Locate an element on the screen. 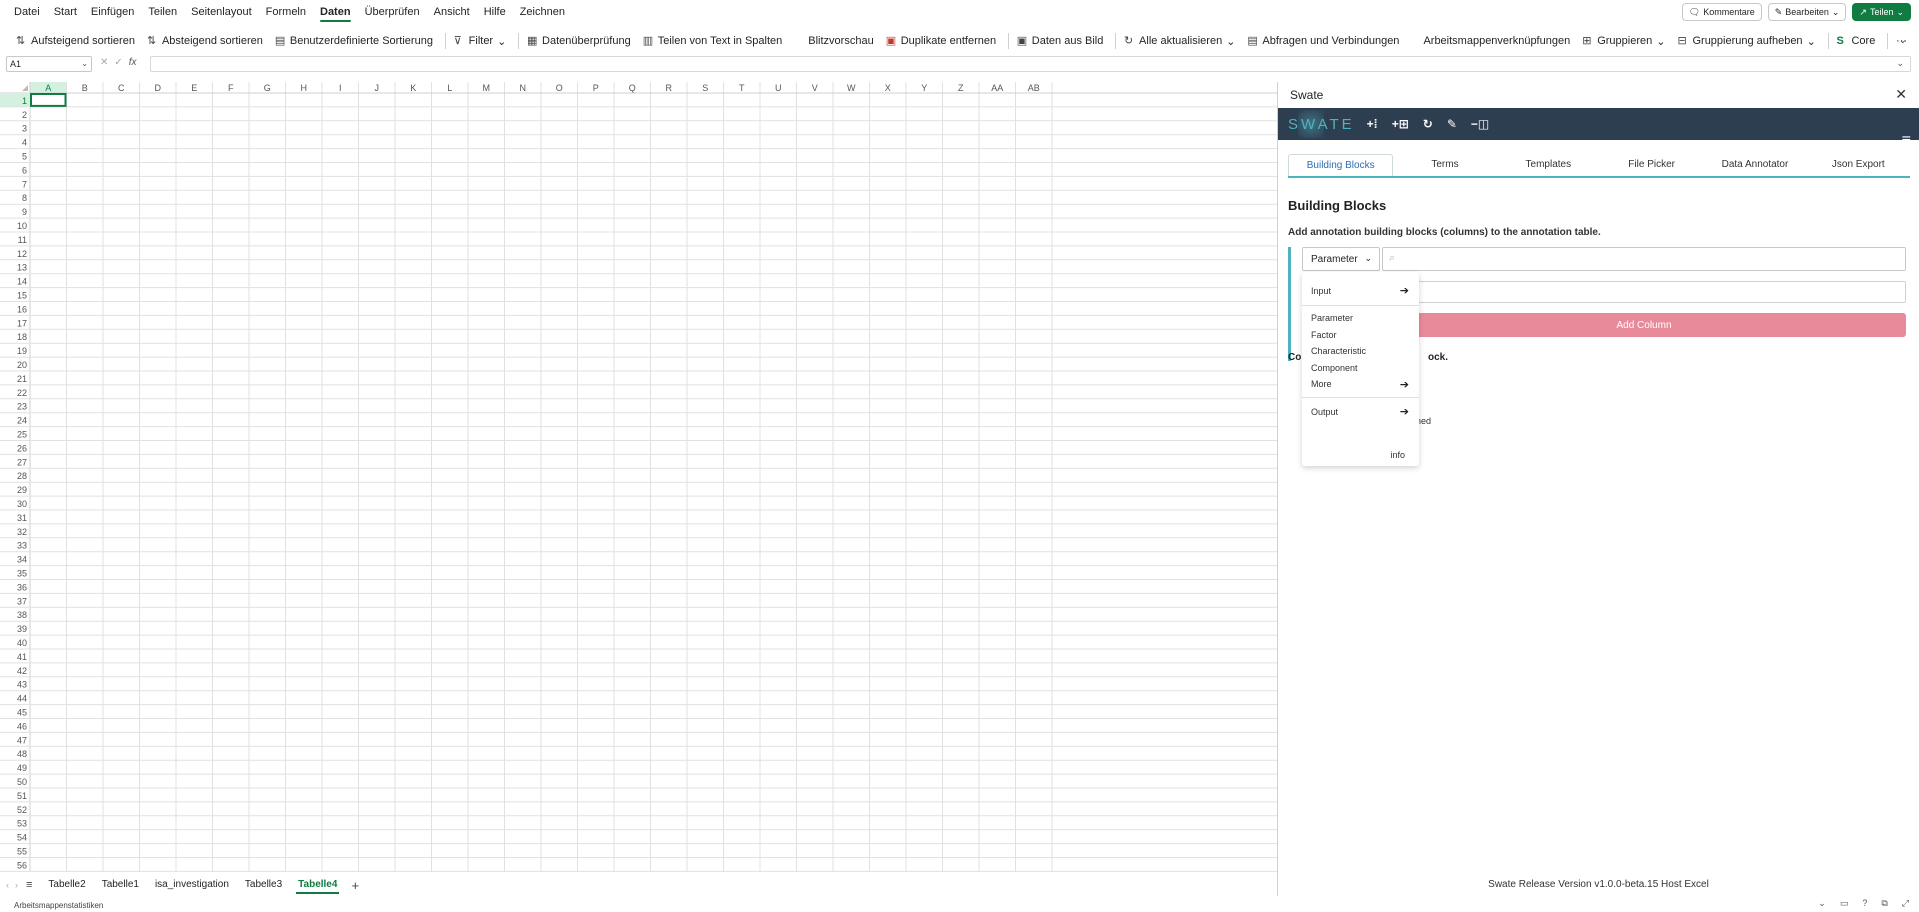 The width and height of the screenshot is (1919, 912). row-header: 55 is located at coordinates (22, 852).